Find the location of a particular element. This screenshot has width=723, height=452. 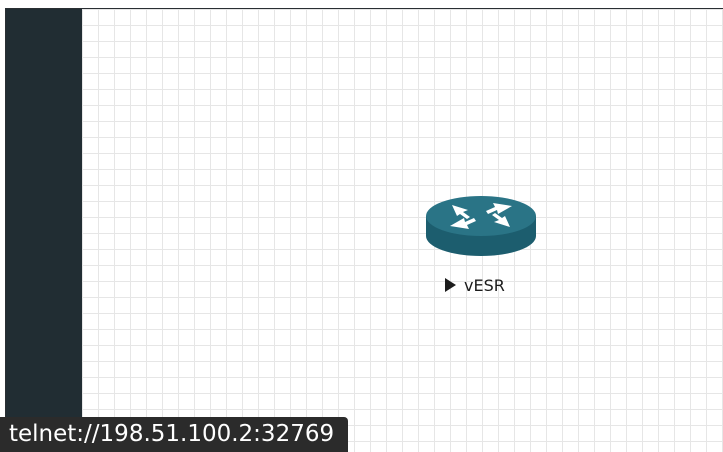

play-icon is located at coordinates (450, 285).